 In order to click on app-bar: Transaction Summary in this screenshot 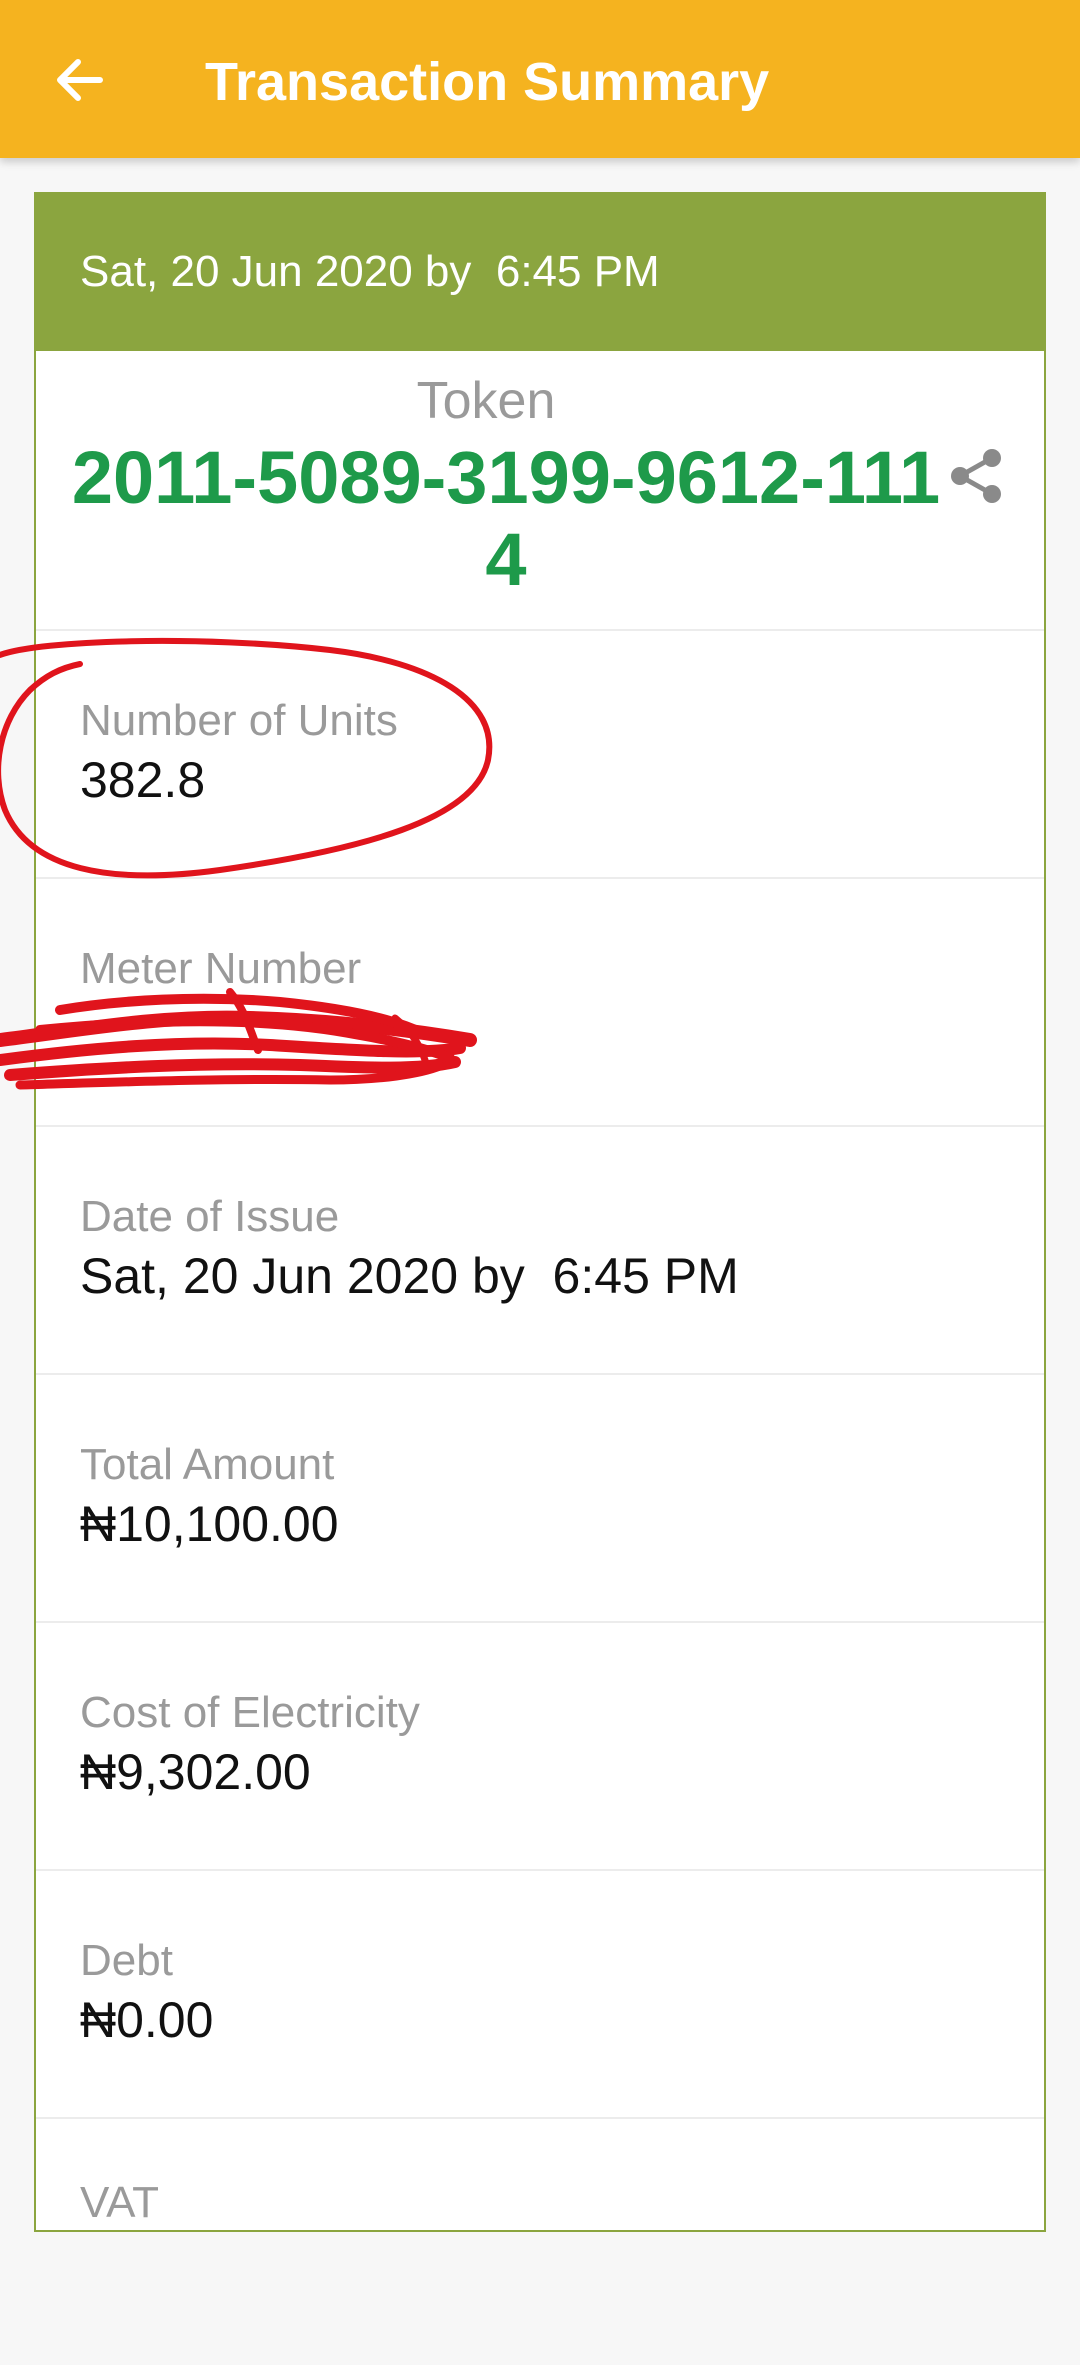, I will do `click(540, 79)`.